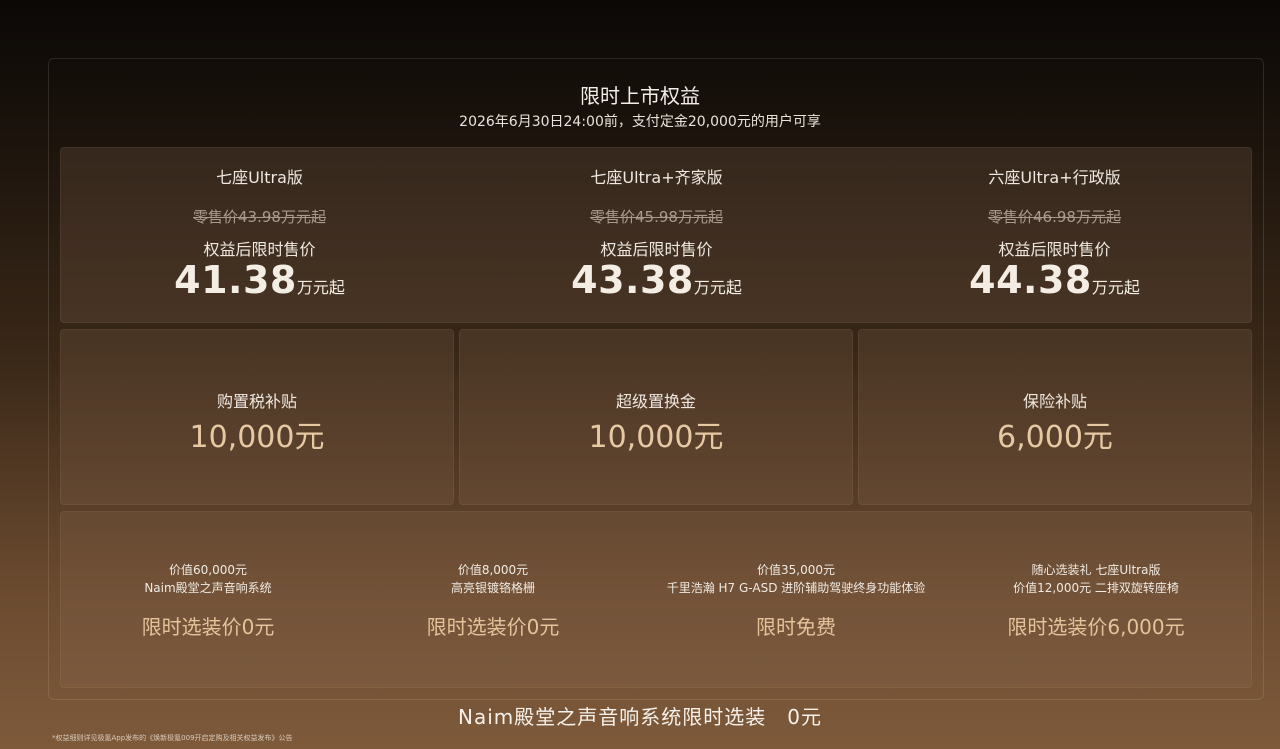  I want to click on gift-value: 随心选装礼 七座Ultra版, so click(1096, 570).